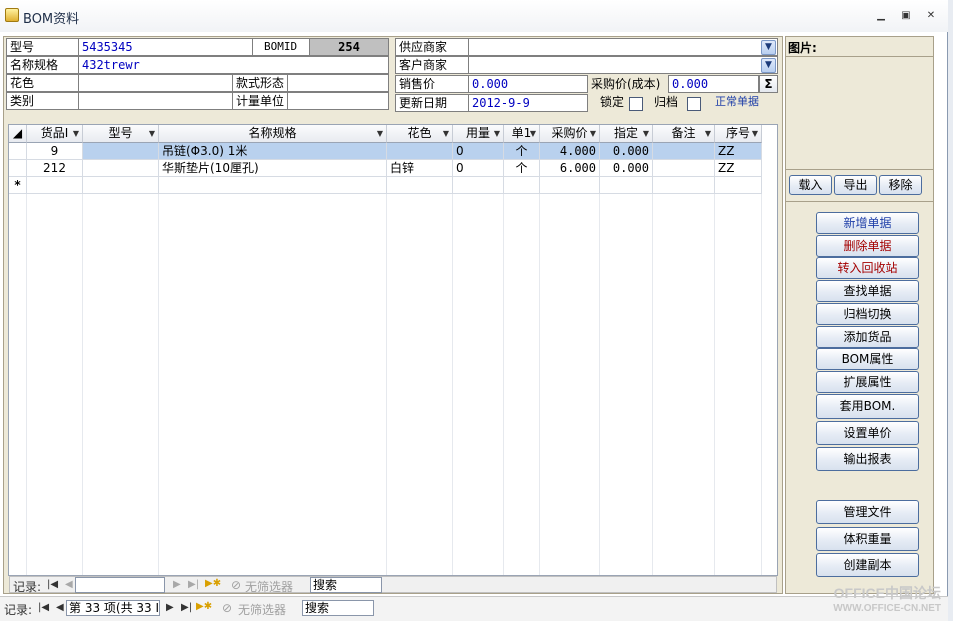  Describe the element at coordinates (931, 15) in the screenshot. I see `close-icon: ✕` at that location.